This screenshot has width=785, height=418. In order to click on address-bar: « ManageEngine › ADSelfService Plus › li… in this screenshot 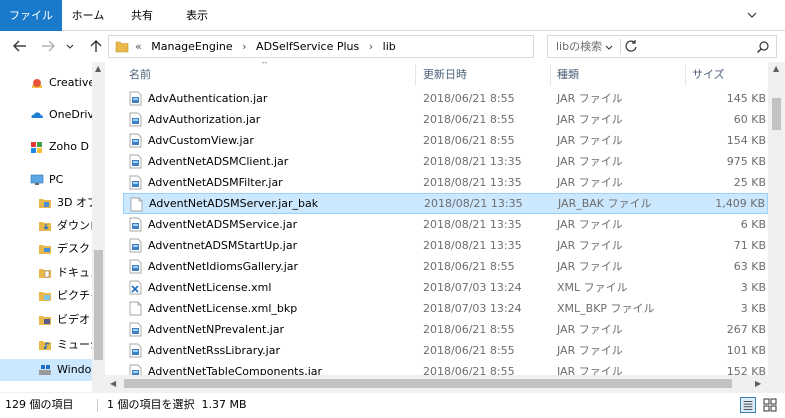, I will do `click(372, 46)`.